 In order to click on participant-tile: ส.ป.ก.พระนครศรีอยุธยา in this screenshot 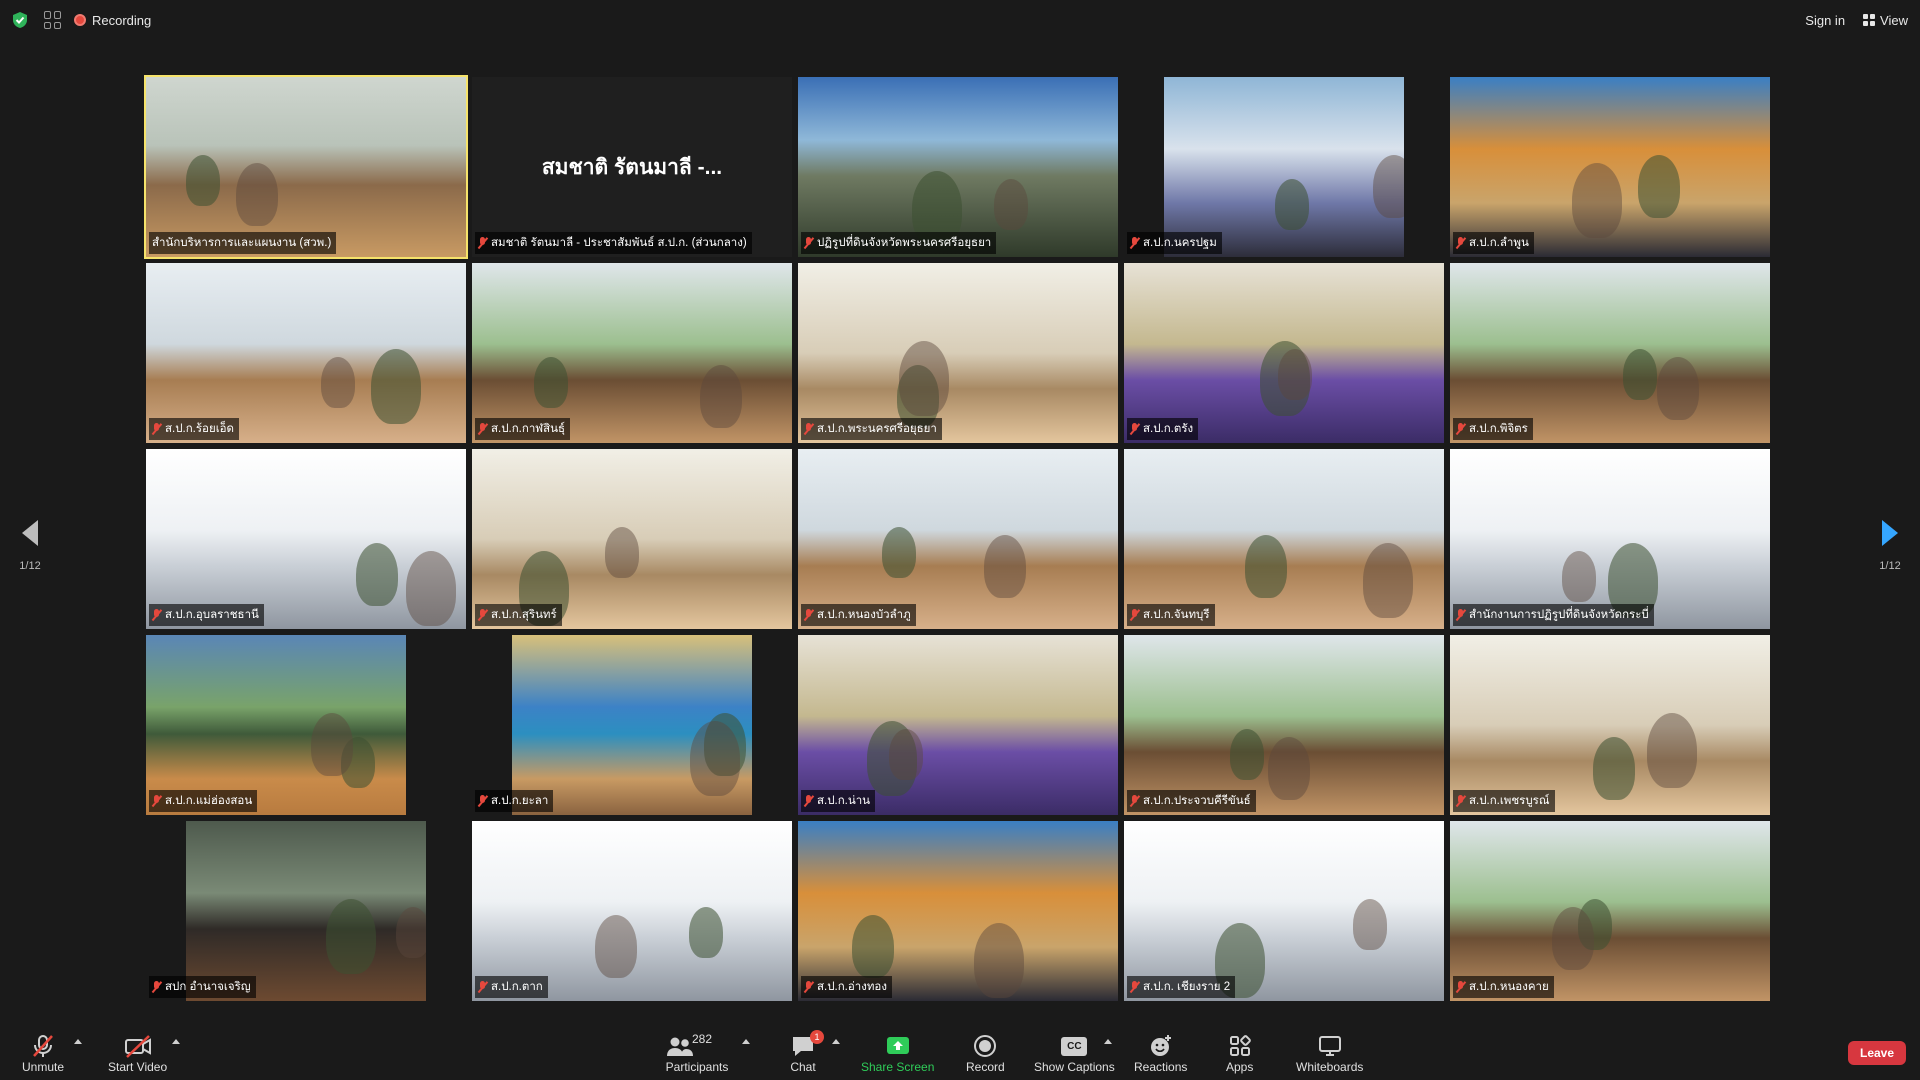, I will do `click(958, 353)`.